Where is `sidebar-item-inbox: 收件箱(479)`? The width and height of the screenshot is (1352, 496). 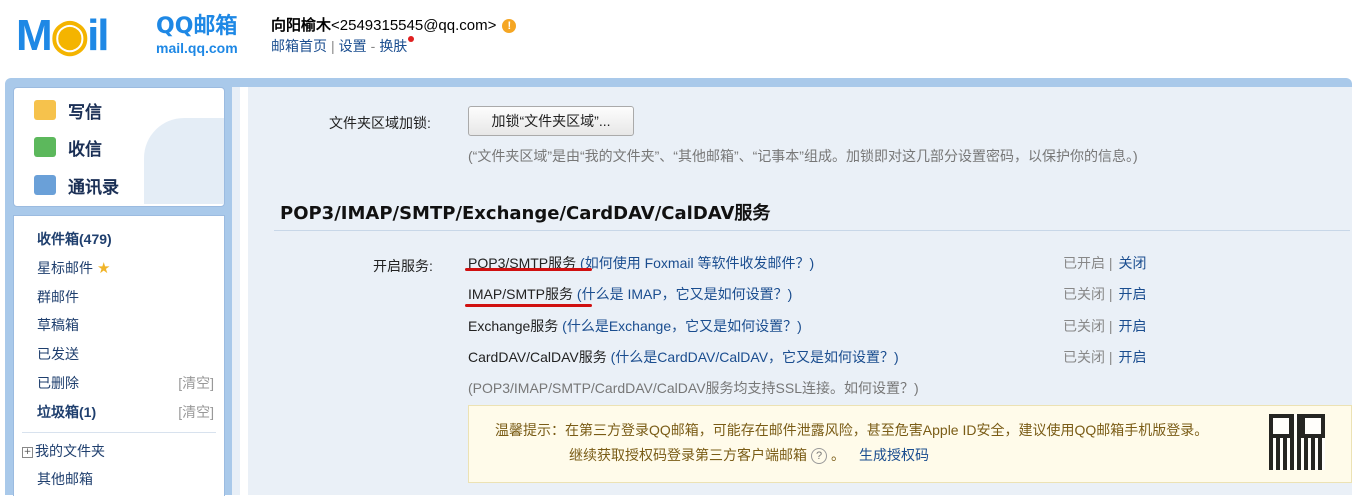
sidebar-item-inbox: 收件箱(479) is located at coordinates (74, 239).